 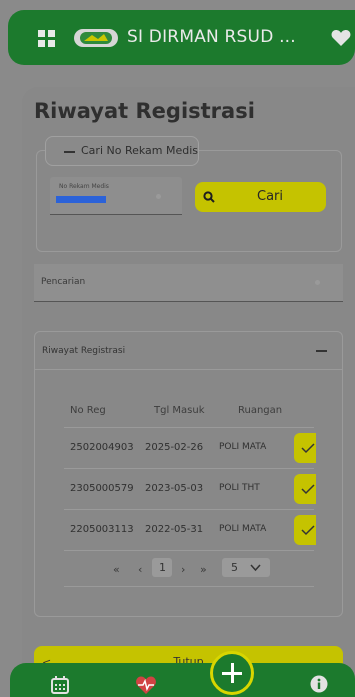 I want to click on cell-tgl-masuk: 2023-05-03, so click(x=174, y=488).